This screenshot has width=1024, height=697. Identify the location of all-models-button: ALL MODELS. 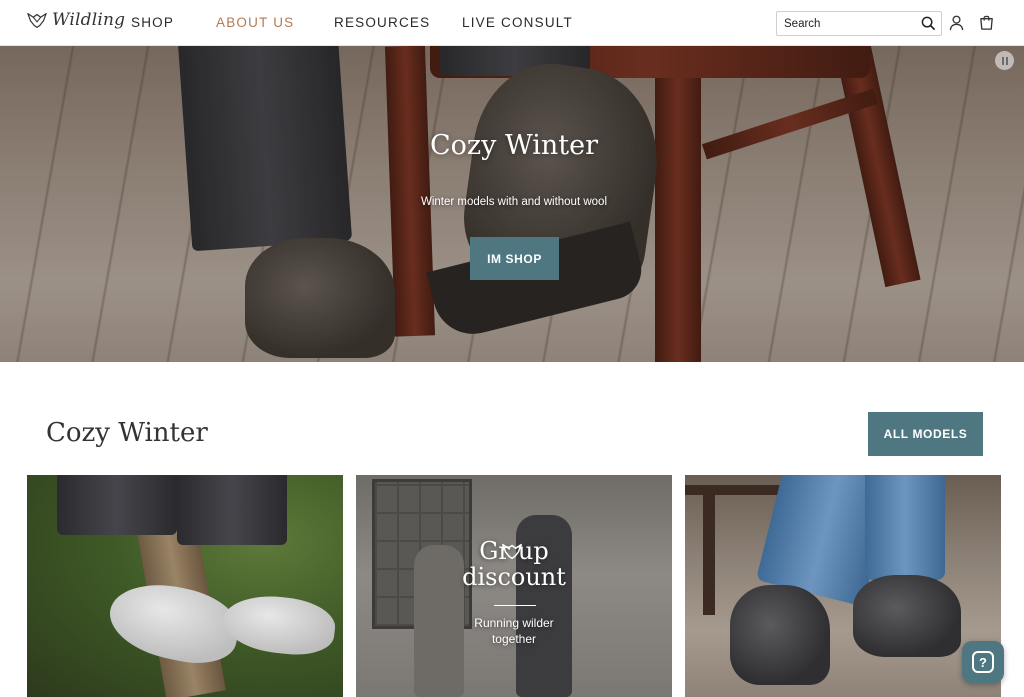
(925, 434).